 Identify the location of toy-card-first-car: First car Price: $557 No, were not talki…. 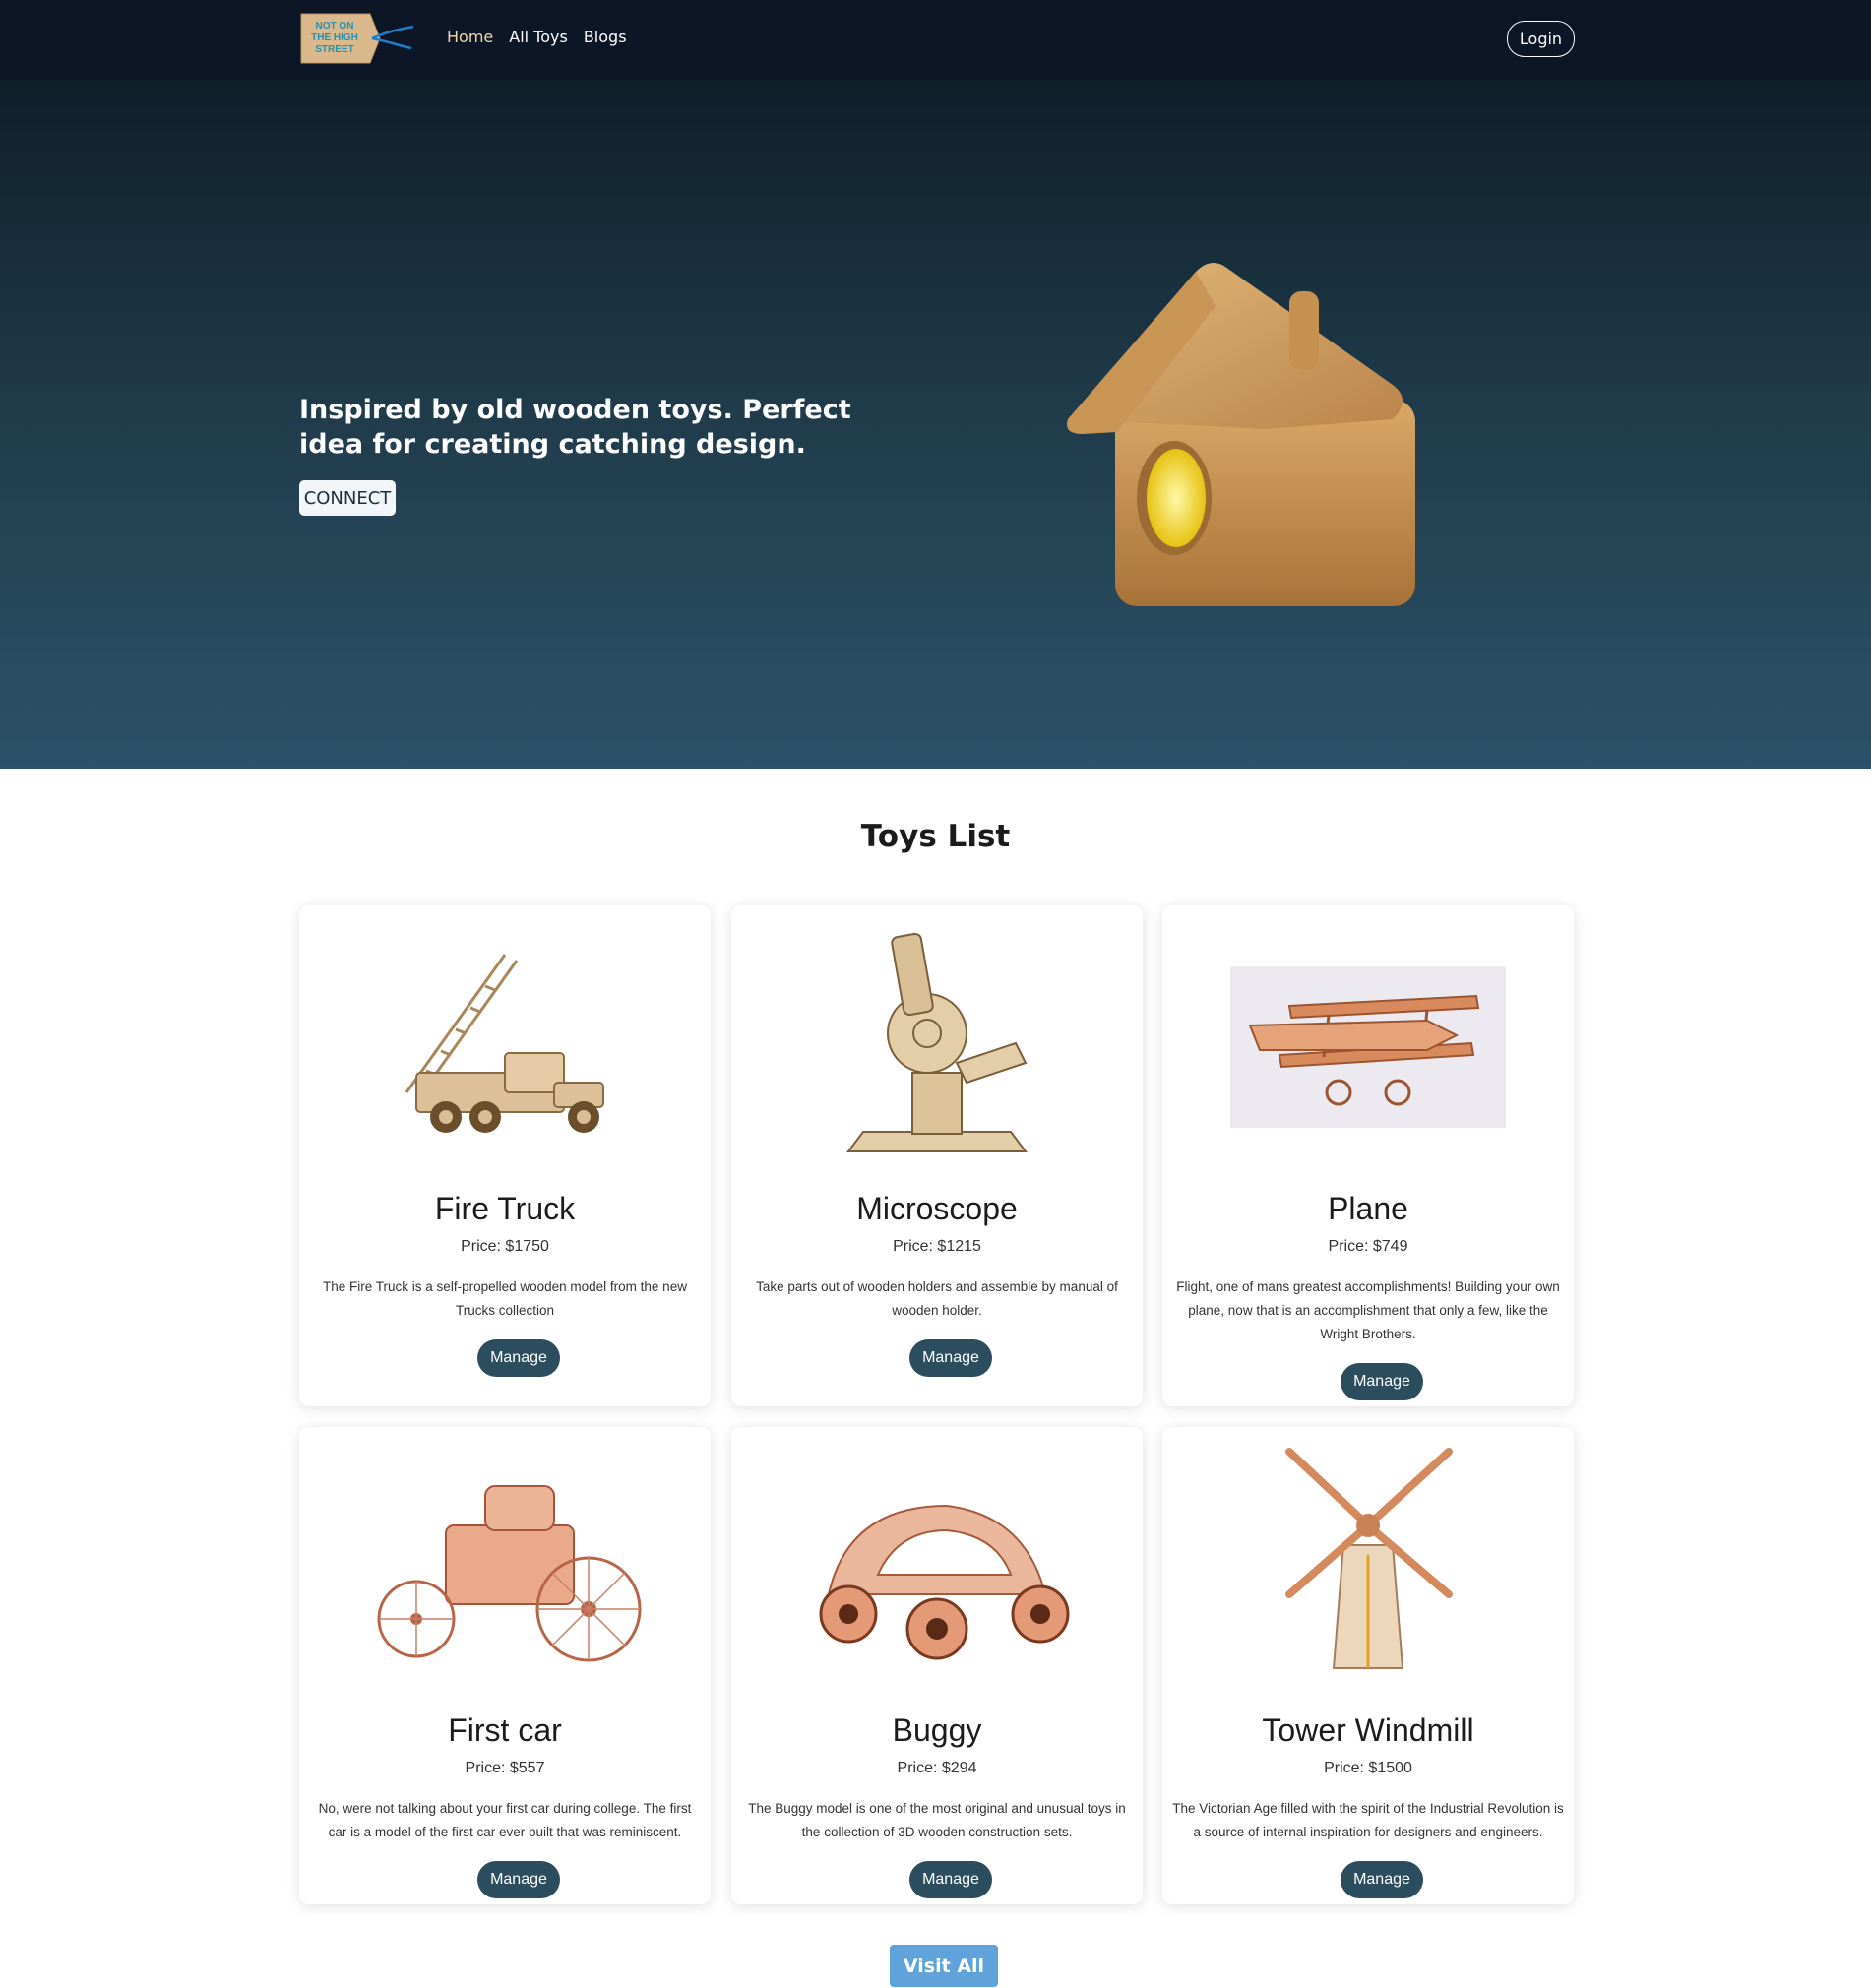
(505, 1666).